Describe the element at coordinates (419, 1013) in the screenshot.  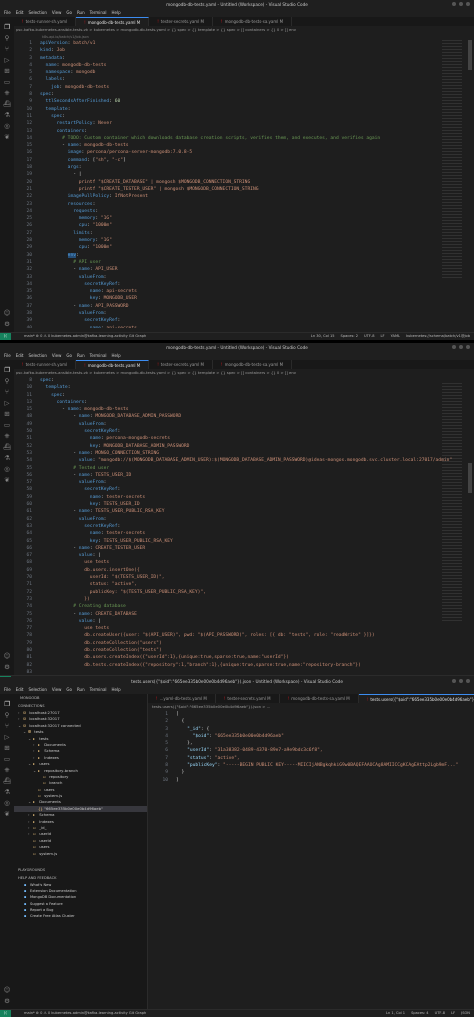
I see `list-item-1: Spaces: 4` at that location.